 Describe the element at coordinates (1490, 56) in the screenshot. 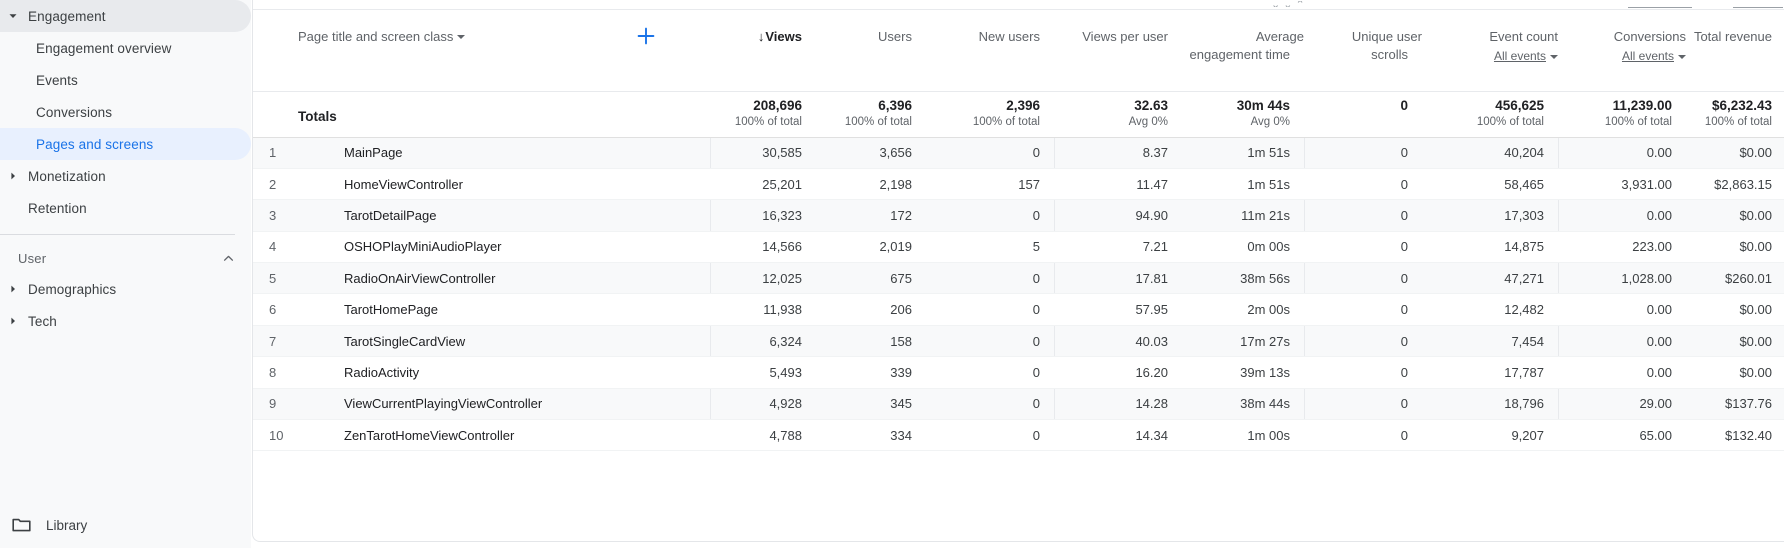

I see `event-count-event-selector: All events` at that location.